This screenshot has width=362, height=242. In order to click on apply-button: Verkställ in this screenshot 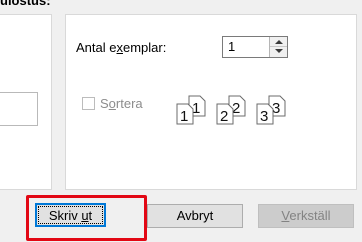, I will do `click(306, 216)`.